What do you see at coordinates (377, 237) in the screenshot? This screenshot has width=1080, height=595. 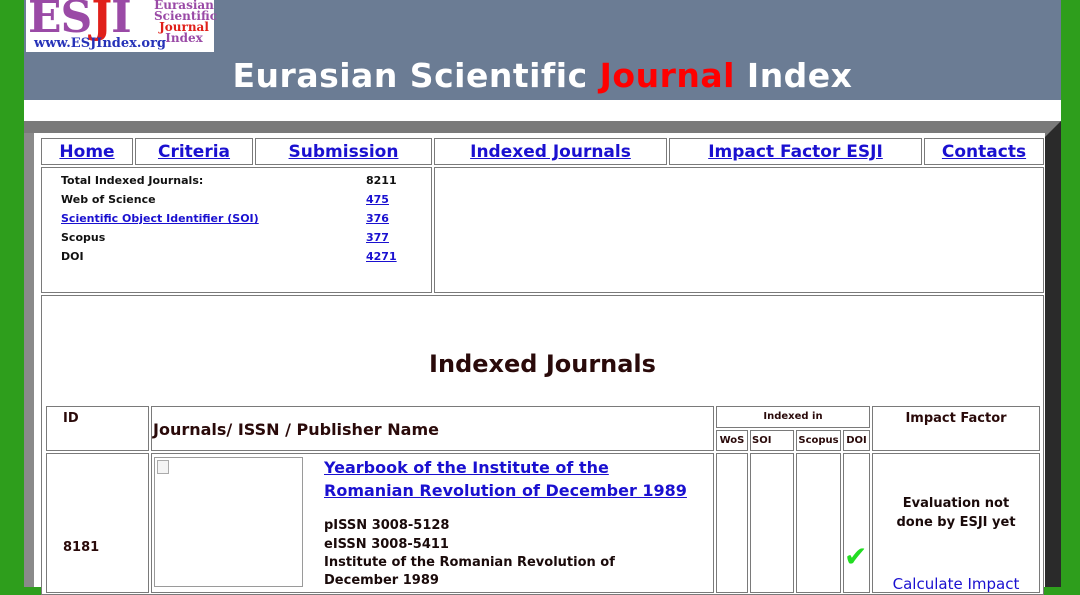 I see `stat-scopus-value: 377` at bounding box center [377, 237].